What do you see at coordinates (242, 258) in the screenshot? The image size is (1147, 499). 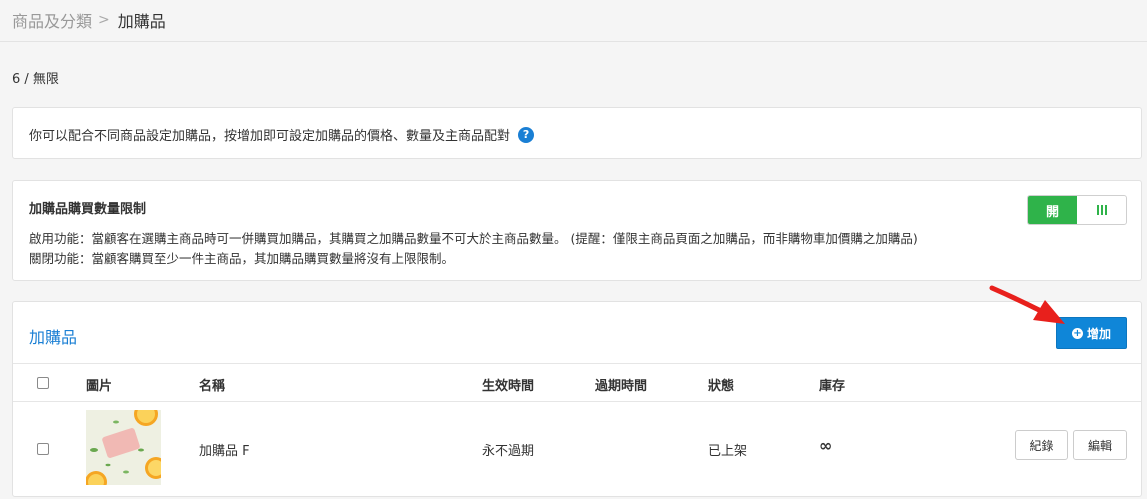 I see `limit-desc-off: 關閉功能：當顧客購買至少一件主商品，其加購品購買數量將沒有上限限制。` at bounding box center [242, 258].